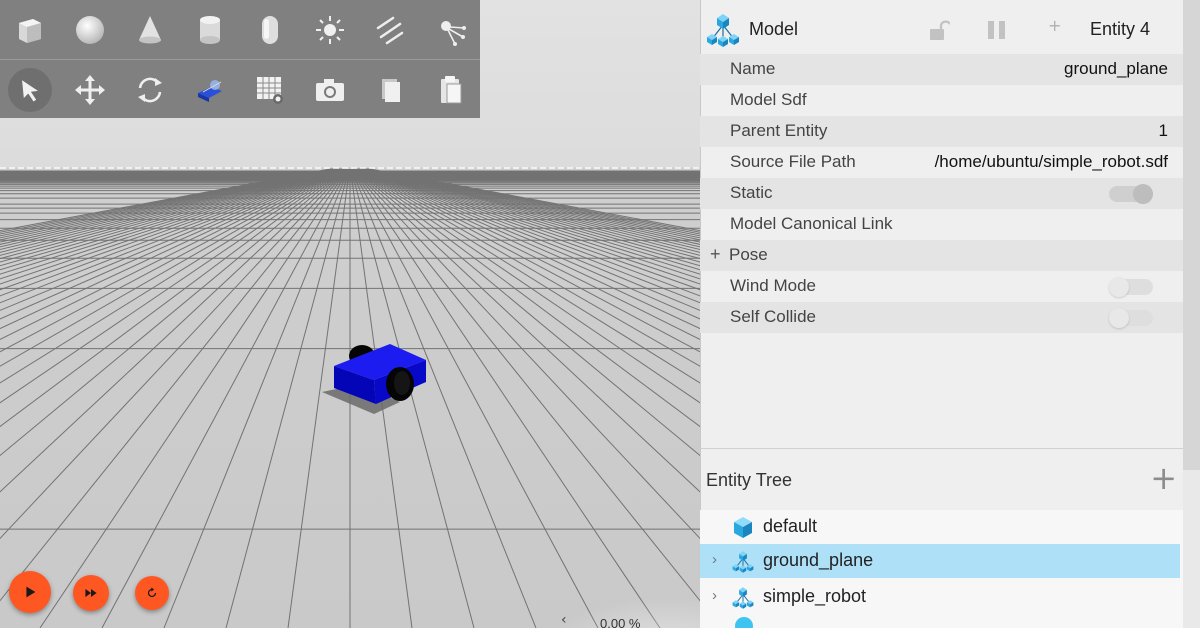 The width and height of the screenshot is (1200, 628). What do you see at coordinates (1131, 318) in the screenshot?
I see `self-collide-toggle` at bounding box center [1131, 318].